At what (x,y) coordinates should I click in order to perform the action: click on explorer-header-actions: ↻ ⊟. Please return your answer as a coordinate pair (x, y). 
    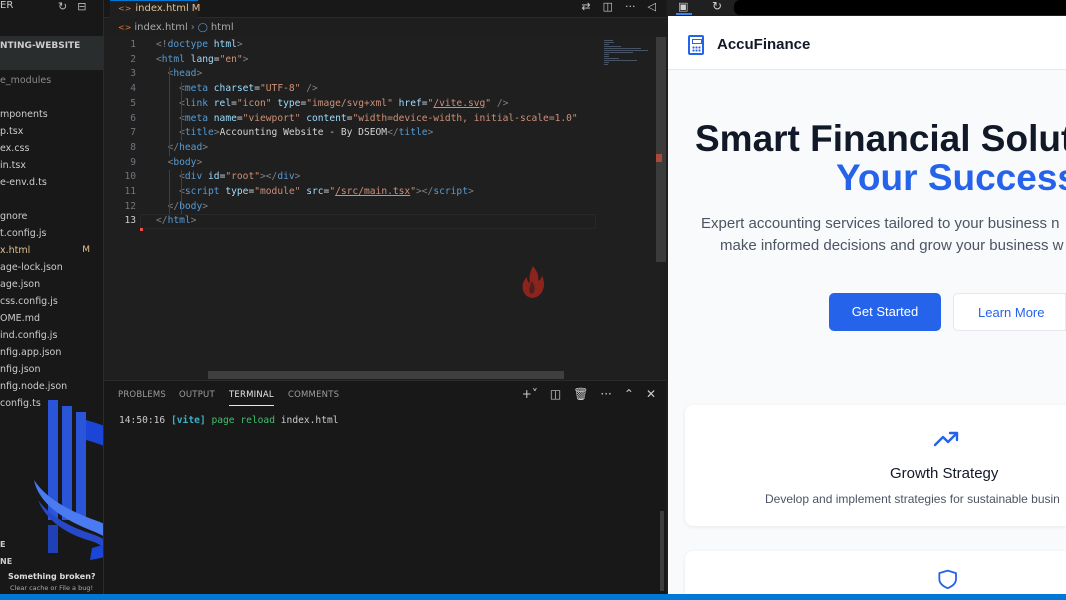
    Looking at the image, I should click on (72, 6).